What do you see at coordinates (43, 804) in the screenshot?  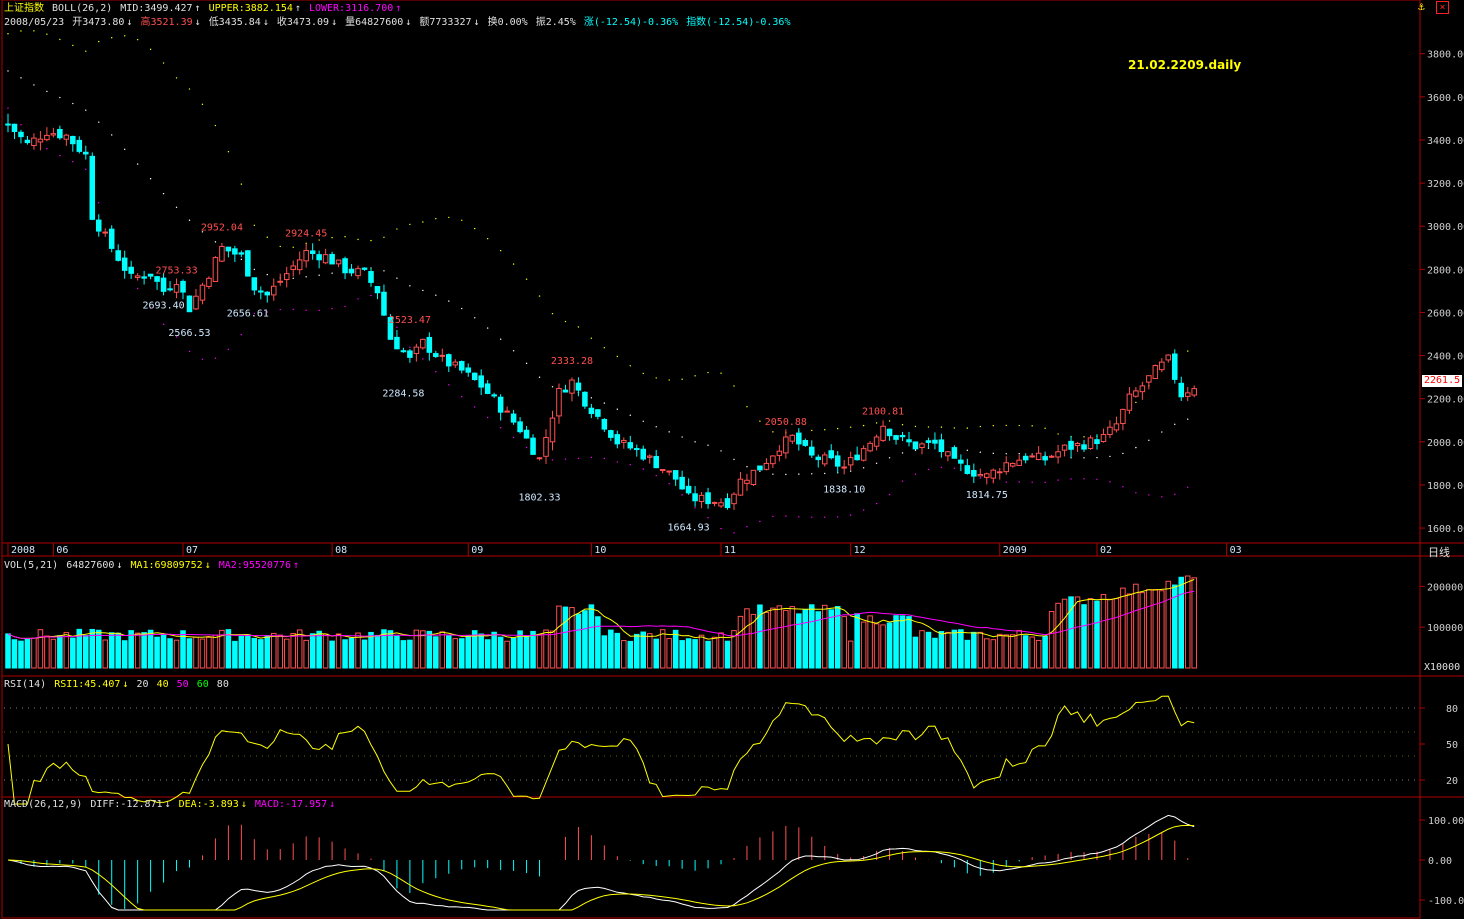 I see `macd-label: MACD(26,12,9)` at bounding box center [43, 804].